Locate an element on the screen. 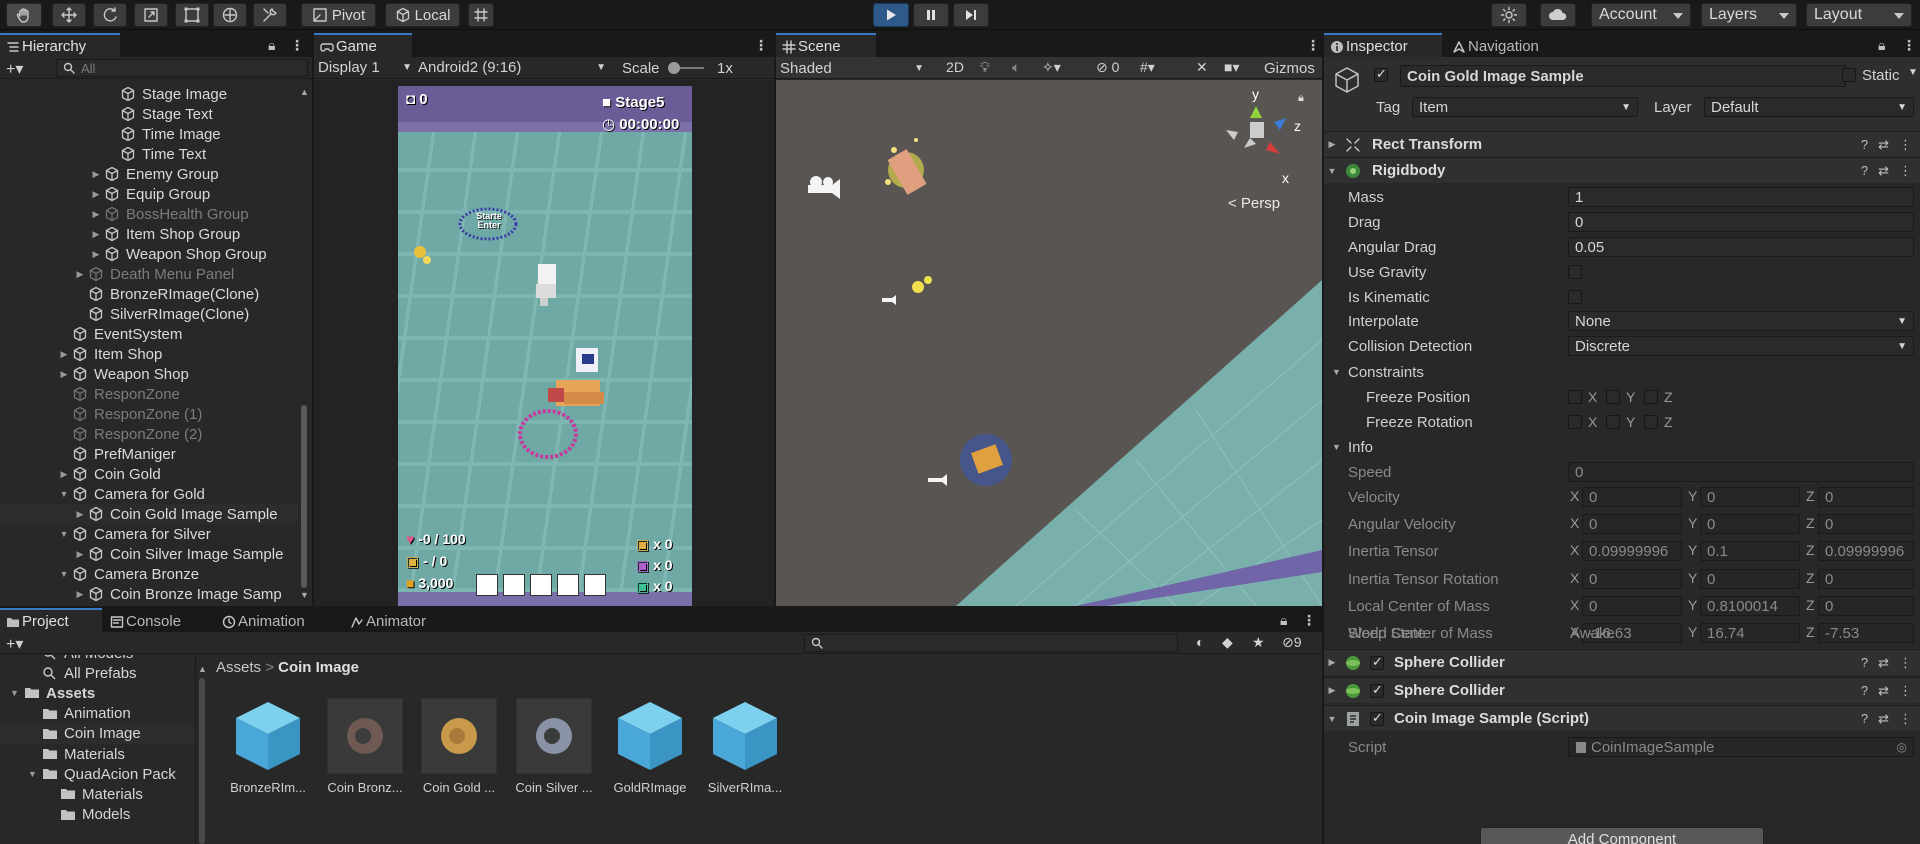  tab-hierarchy: Hierarchy is located at coordinates (60, 45).